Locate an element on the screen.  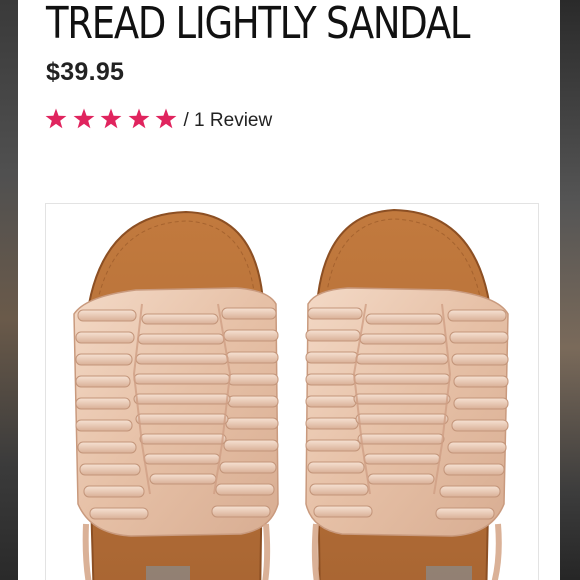
rating-row: / 1 Review is located at coordinates (158, 119).